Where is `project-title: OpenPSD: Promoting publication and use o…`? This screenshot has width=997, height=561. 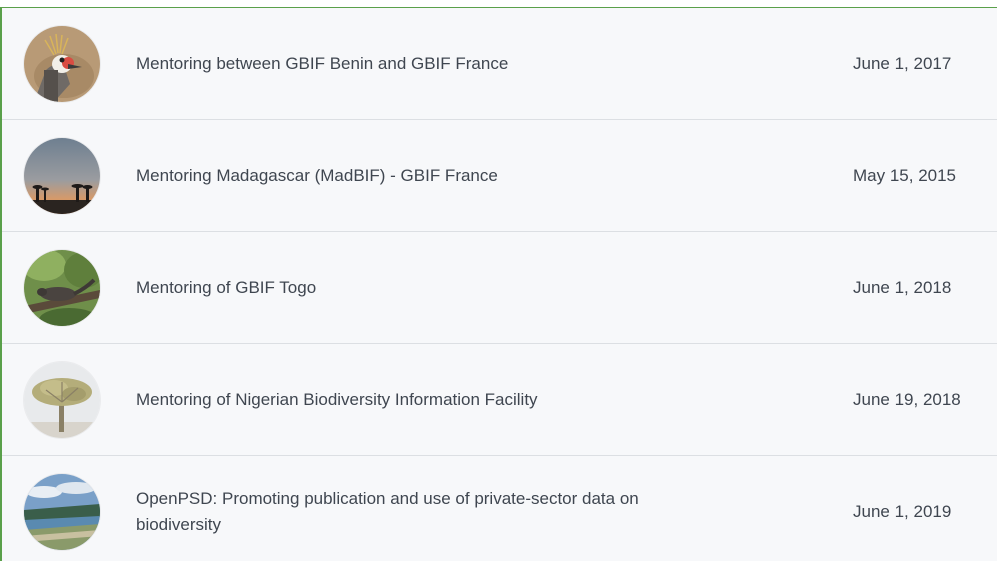 project-title: OpenPSD: Promoting publication and use o… is located at coordinates (416, 512).